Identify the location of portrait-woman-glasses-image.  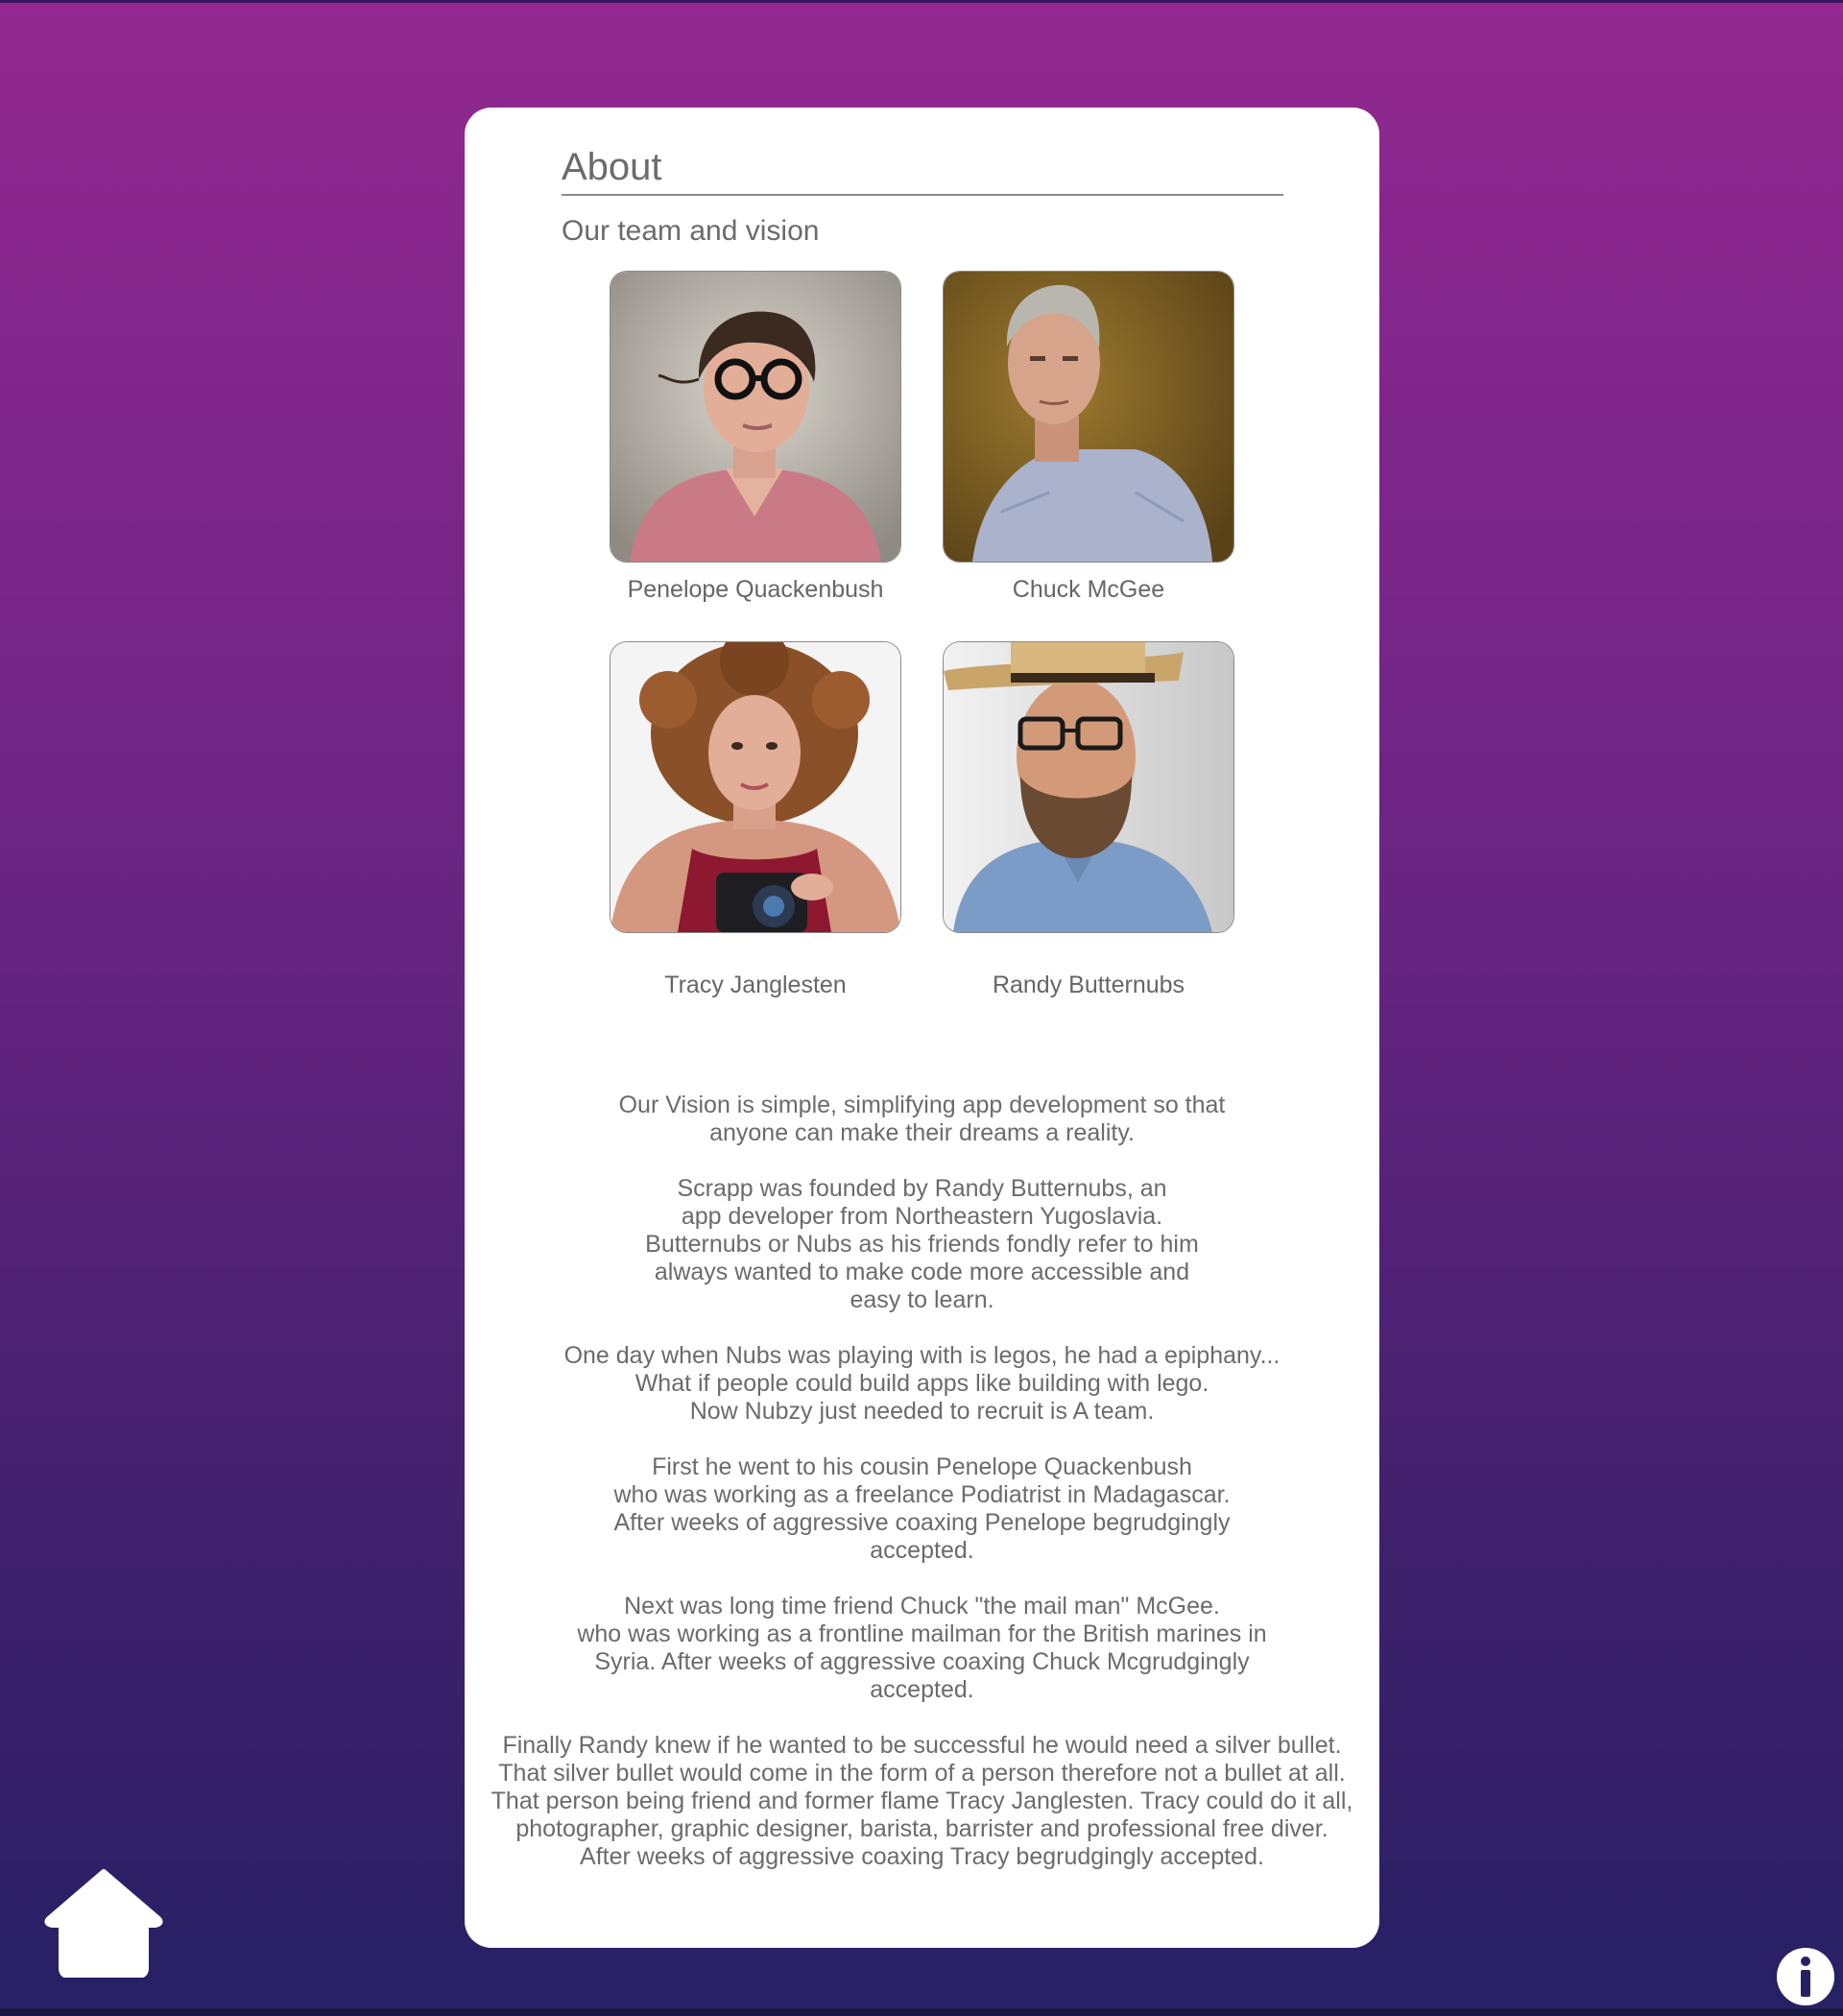
(755, 417).